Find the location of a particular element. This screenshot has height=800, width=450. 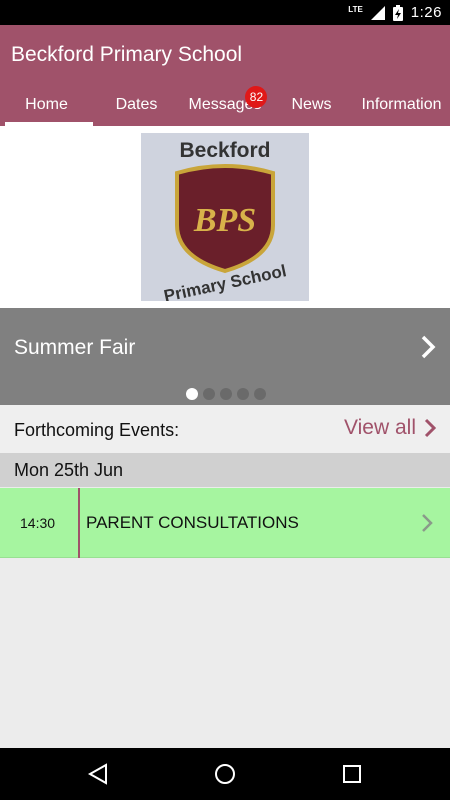

home-icon is located at coordinates (225, 774).